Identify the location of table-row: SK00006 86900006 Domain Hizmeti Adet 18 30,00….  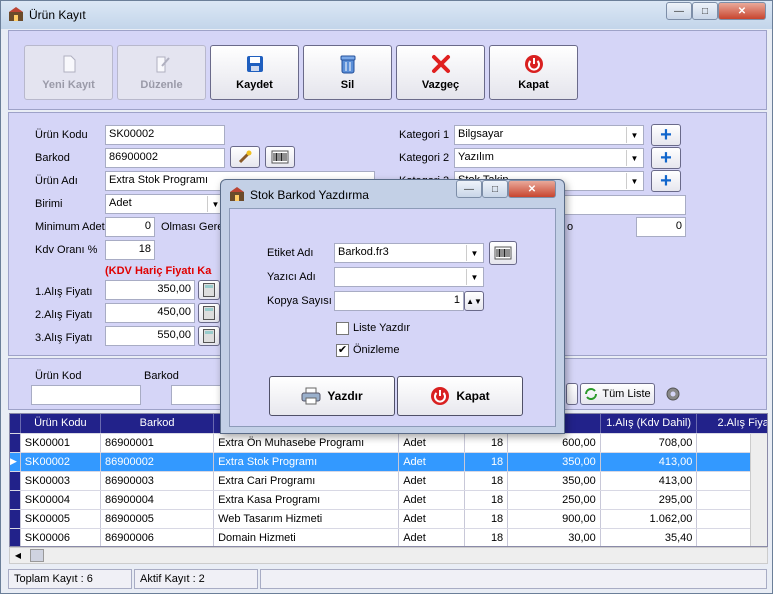
(388, 537).